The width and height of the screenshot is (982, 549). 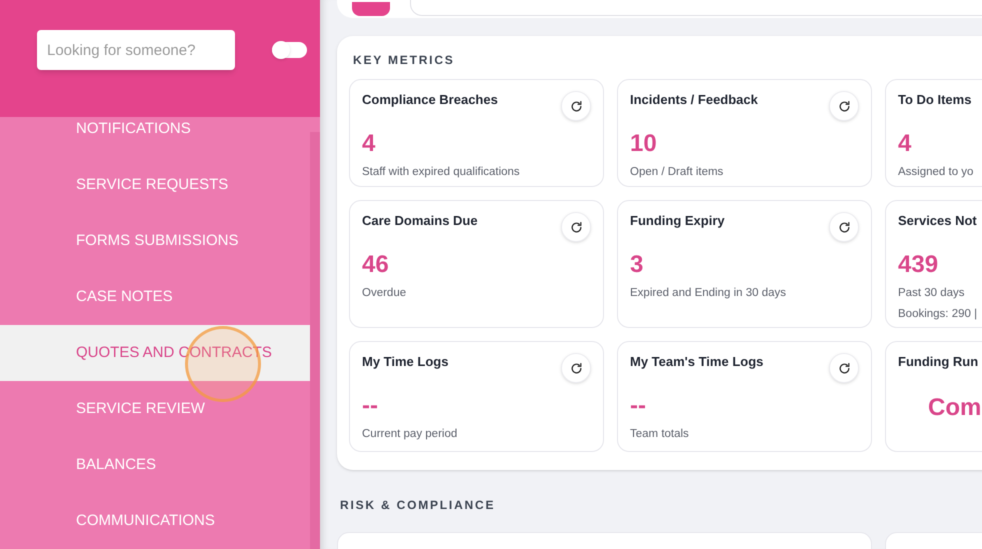 I want to click on metric-value: 10, so click(x=643, y=144).